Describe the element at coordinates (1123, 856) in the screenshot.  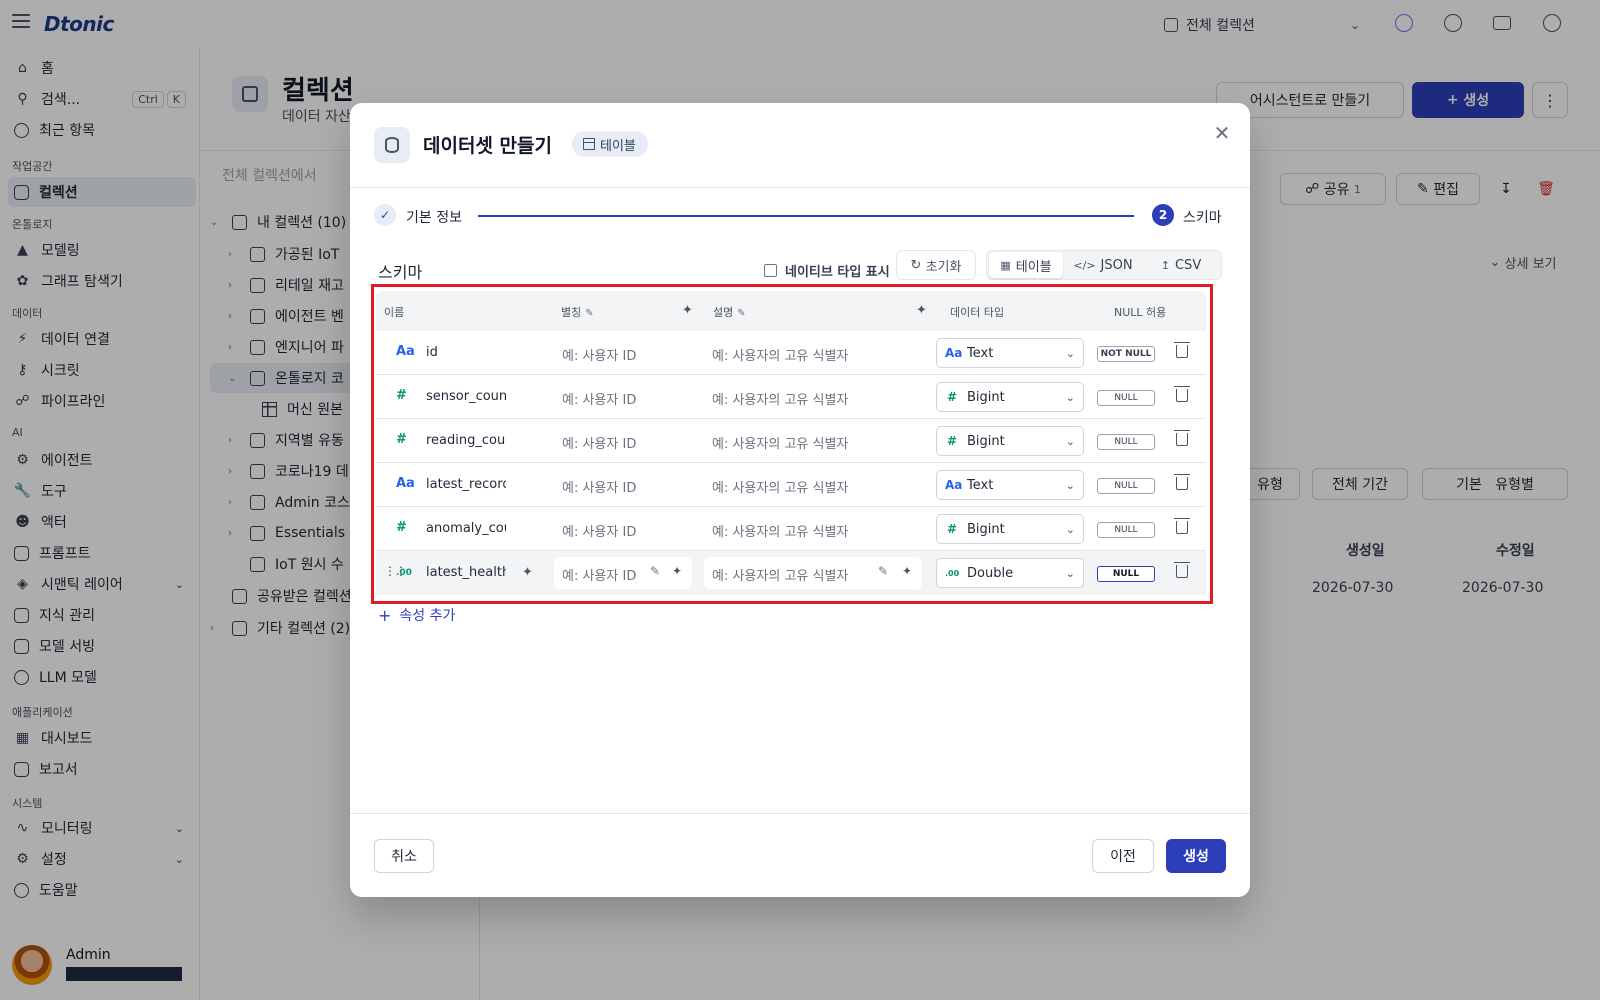
I see `previous-button: 이전` at that location.